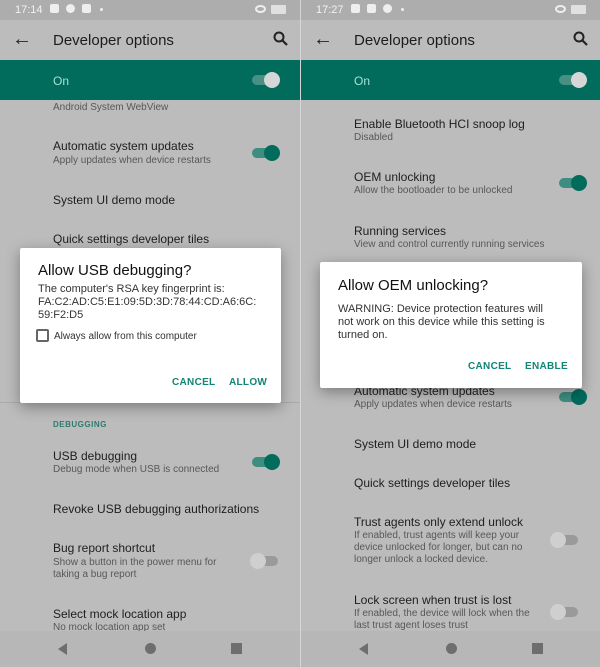 This screenshot has height=667, width=600. What do you see at coordinates (439, 124) in the screenshot?
I see `bluetooth-hci-log-title: Enable Bluetooth HCI snoop log` at bounding box center [439, 124].